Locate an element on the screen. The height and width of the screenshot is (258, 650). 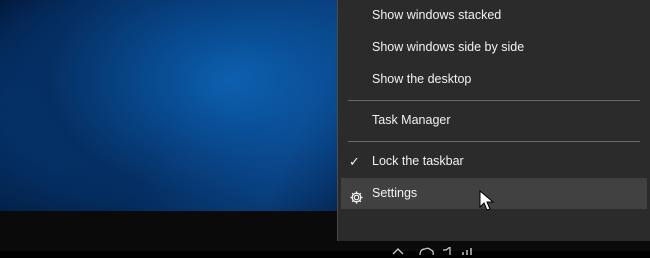
network-icon is located at coordinates (471, 251).